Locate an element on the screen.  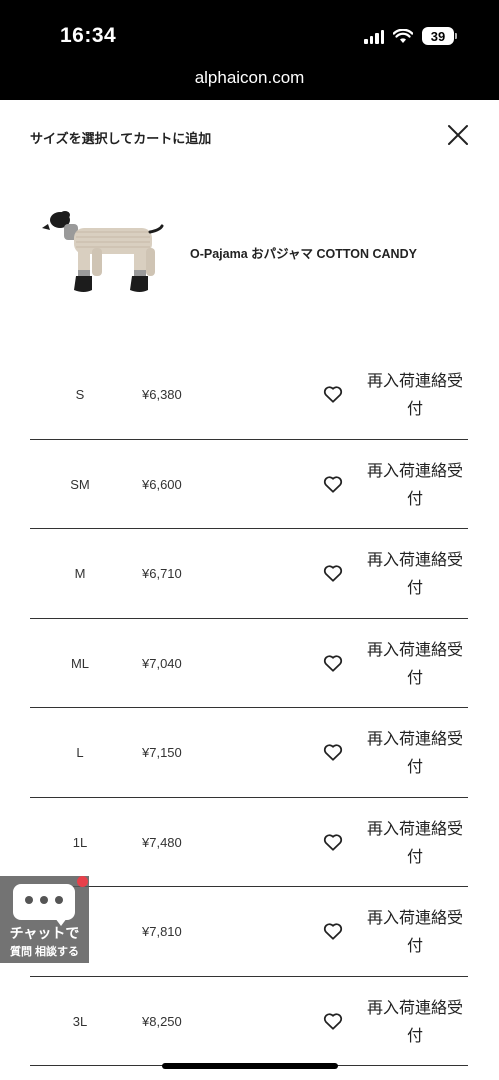
size-row: ¥7,810 再入荷連絡受付 is located at coordinates (249, 932).